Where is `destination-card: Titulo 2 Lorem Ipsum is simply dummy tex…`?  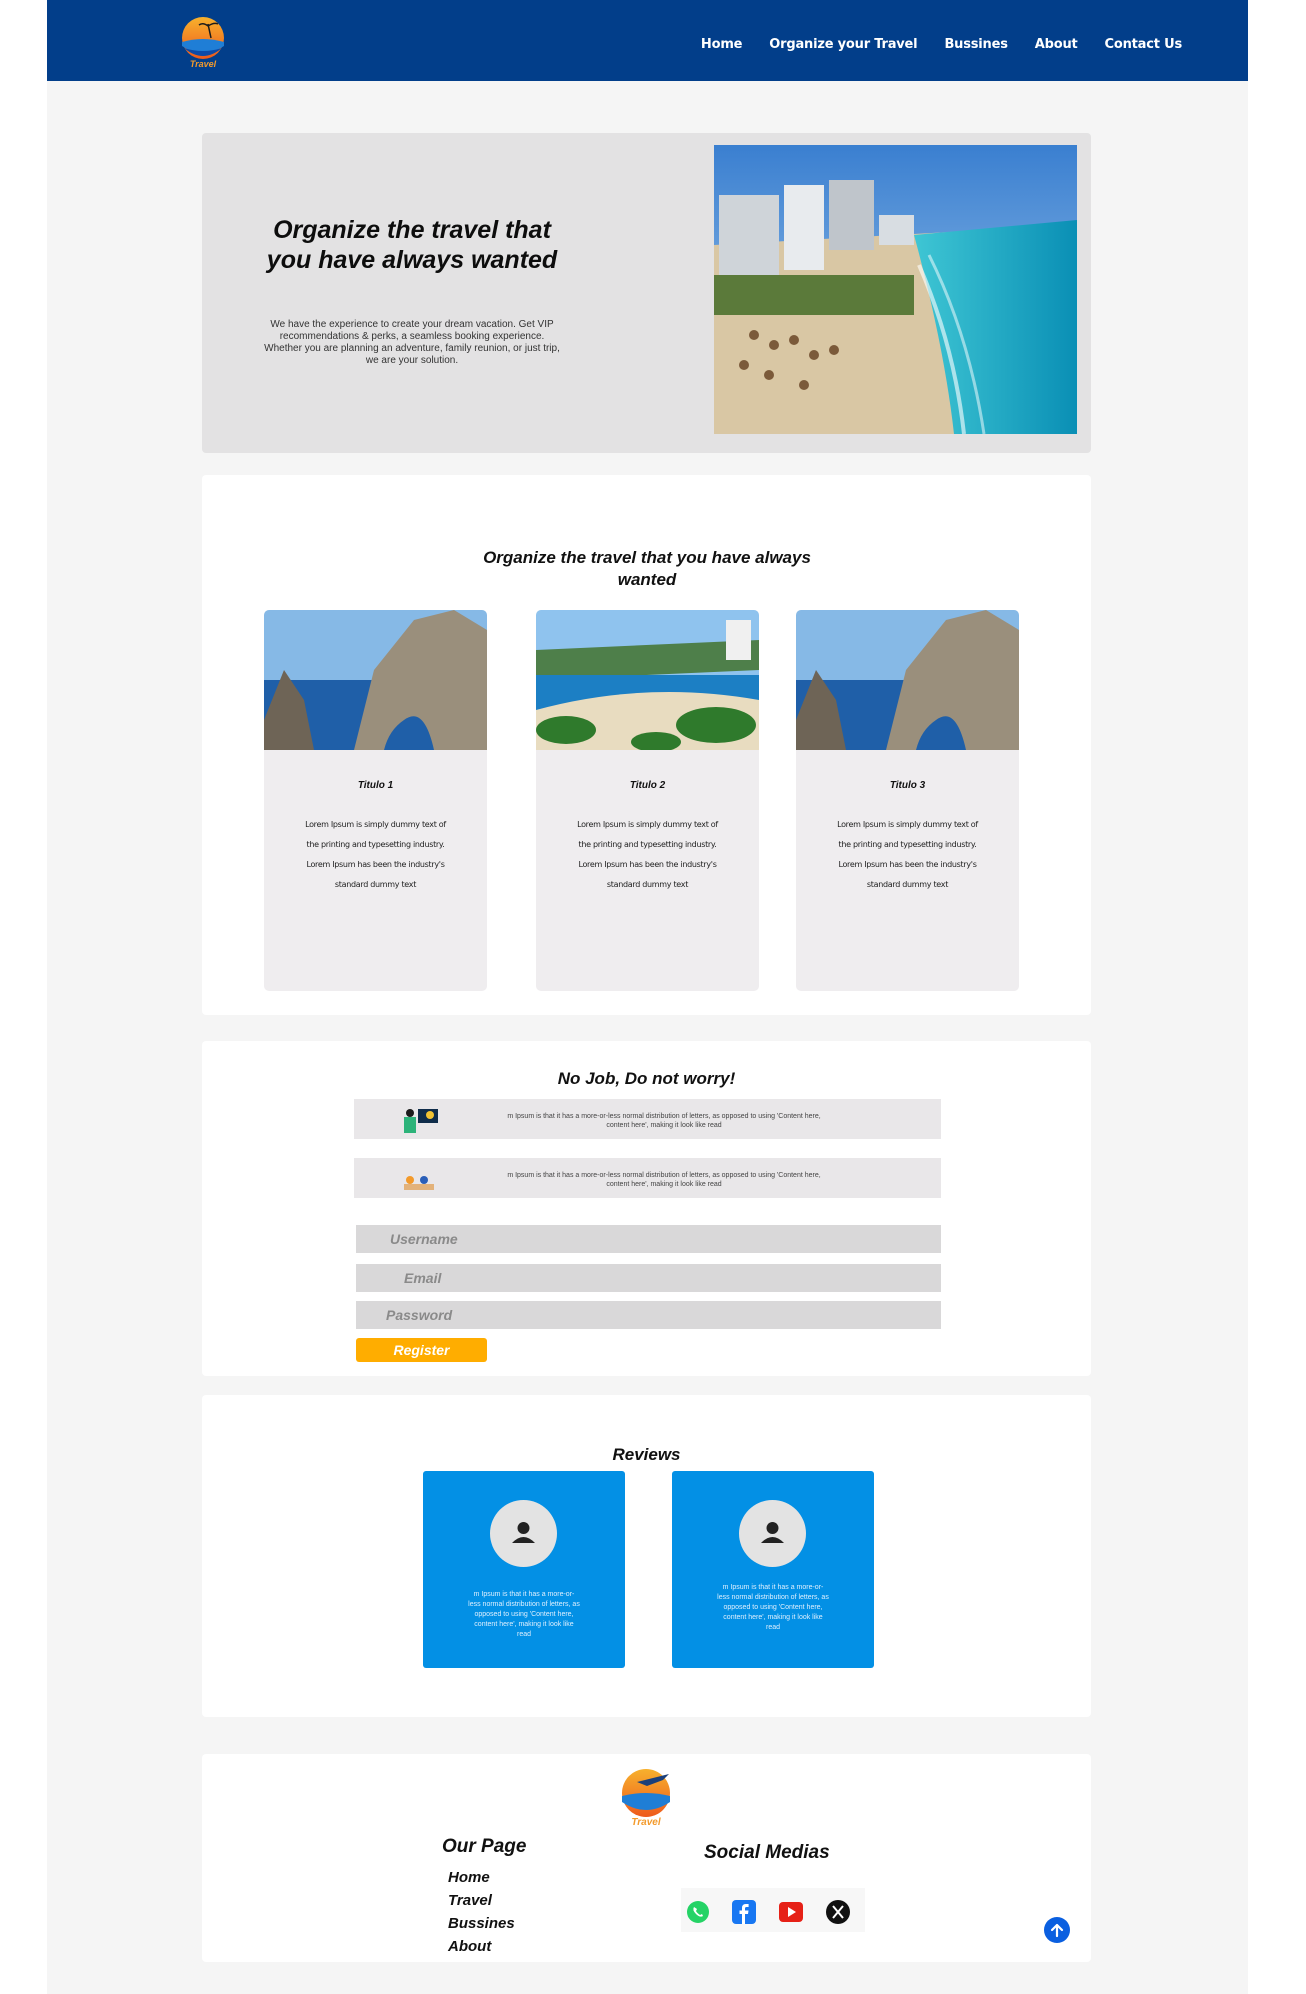 destination-card: Titulo 2 Lorem Ipsum is simply dummy tex… is located at coordinates (647, 800).